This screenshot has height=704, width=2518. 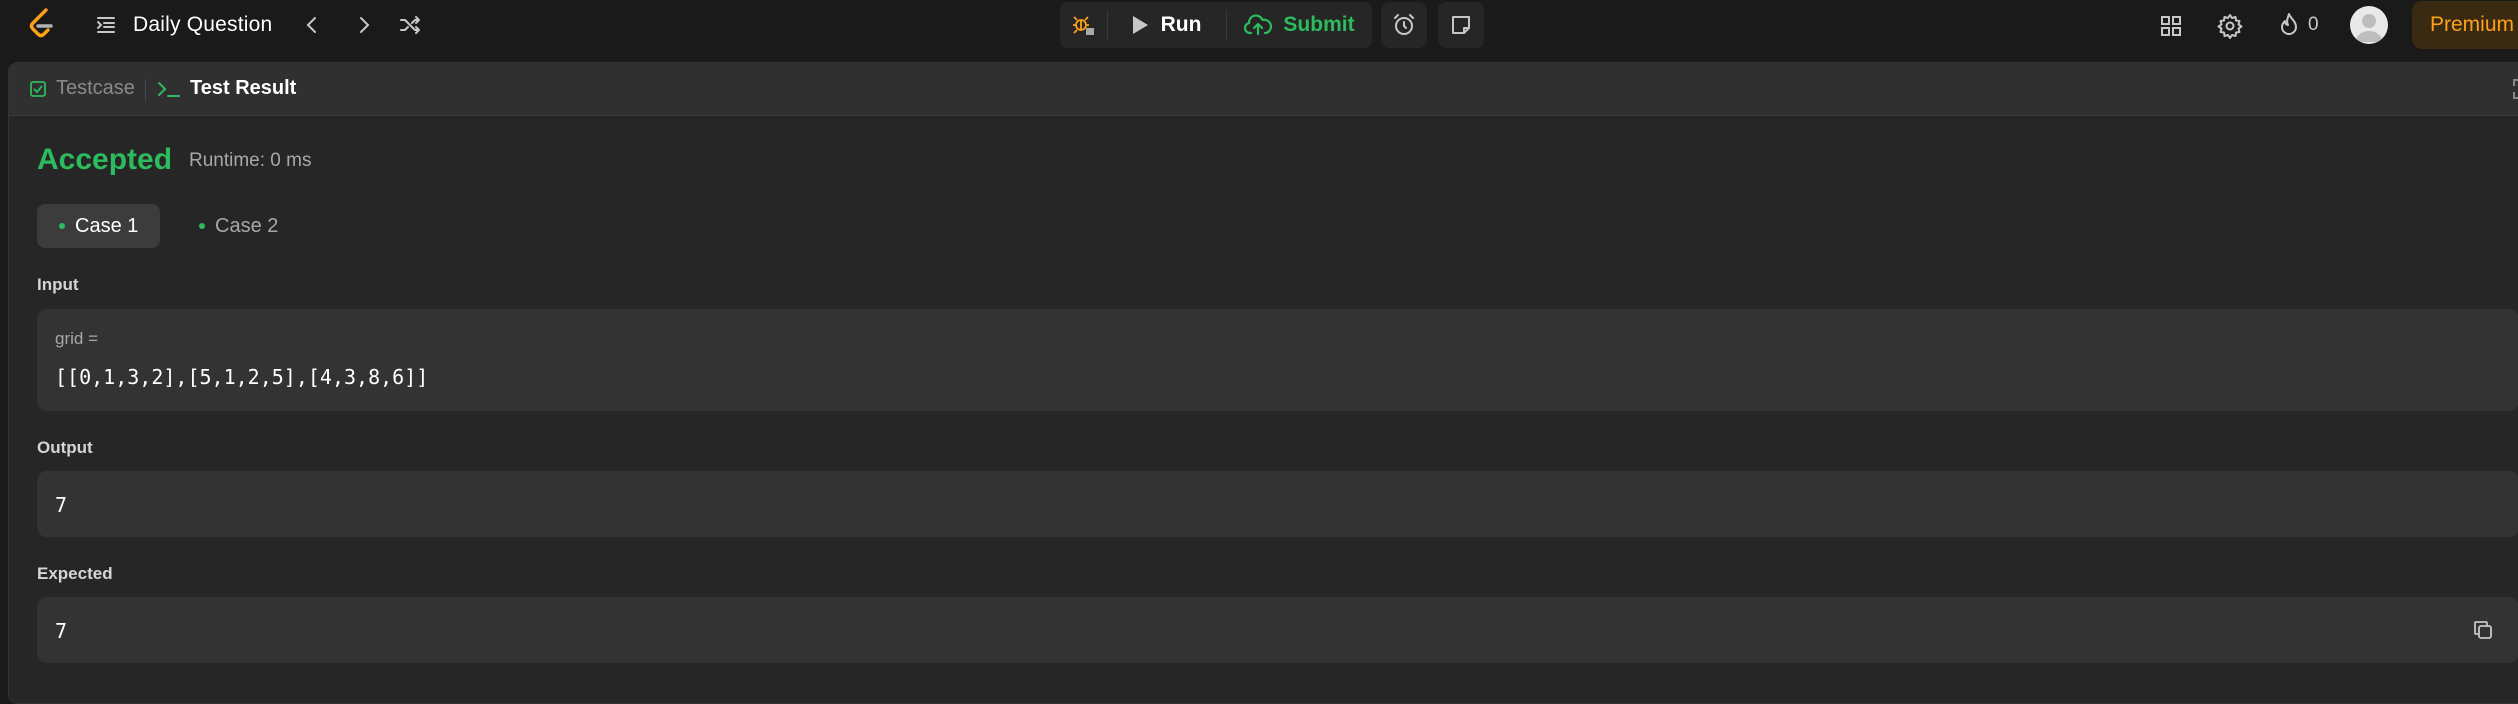 I want to click on cloud-upload-icon, so click(x=1258, y=25).